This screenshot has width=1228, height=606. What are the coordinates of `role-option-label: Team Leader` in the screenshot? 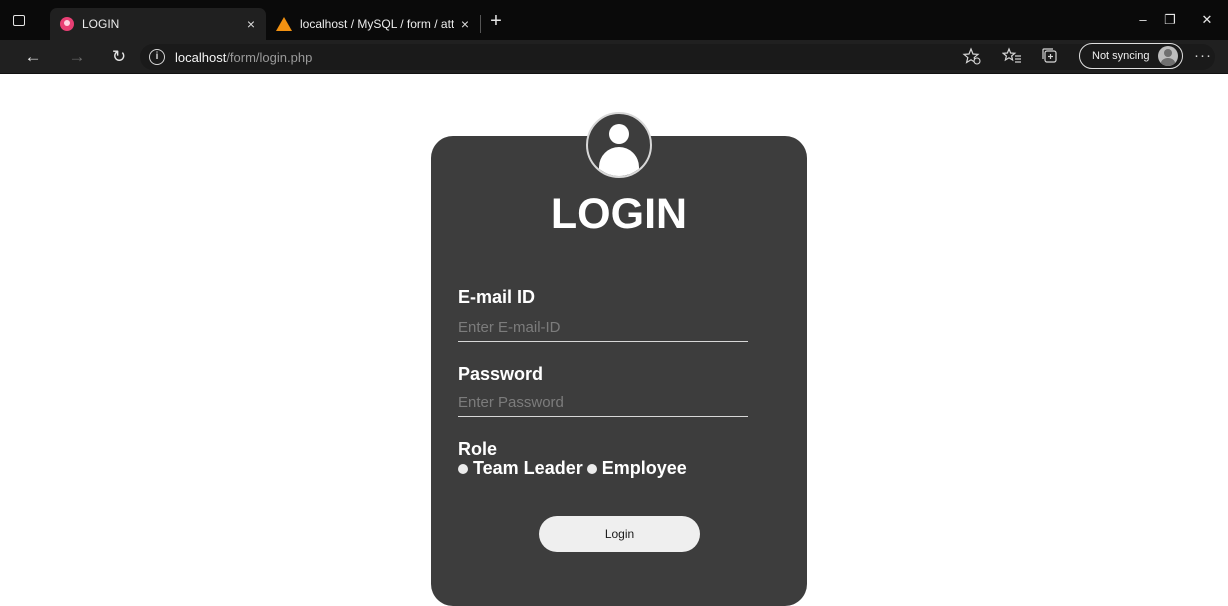 It's located at (528, 468).